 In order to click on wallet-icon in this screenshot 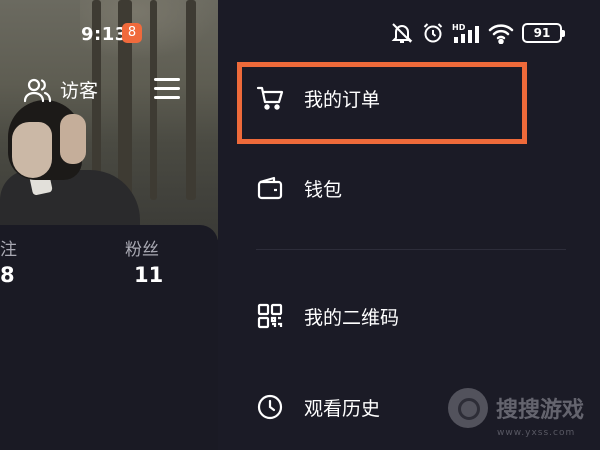, I will do `click(270, 188)`.